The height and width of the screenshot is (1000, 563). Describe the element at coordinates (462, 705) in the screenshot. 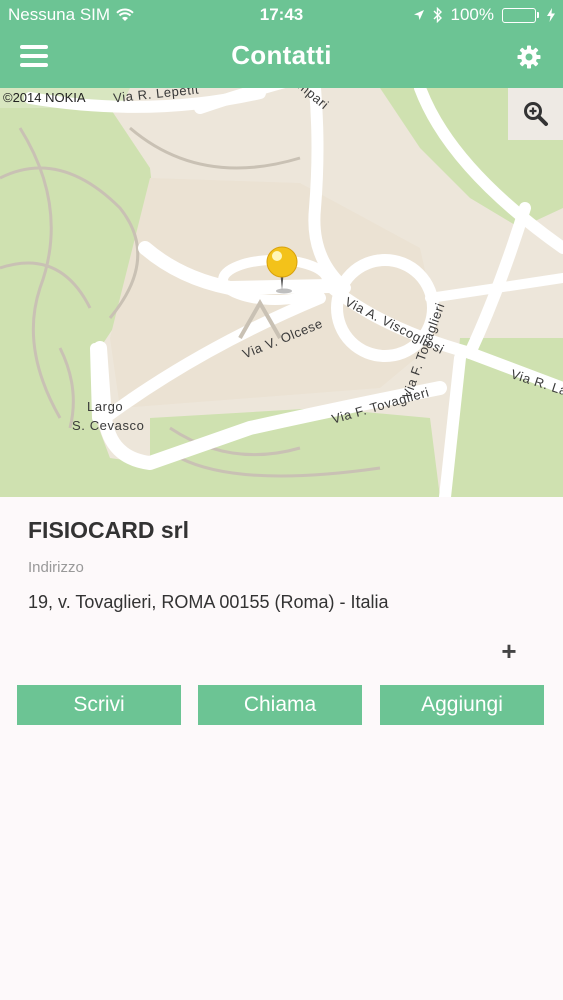

I see `add-contact-button: Aggiungi` at that location.